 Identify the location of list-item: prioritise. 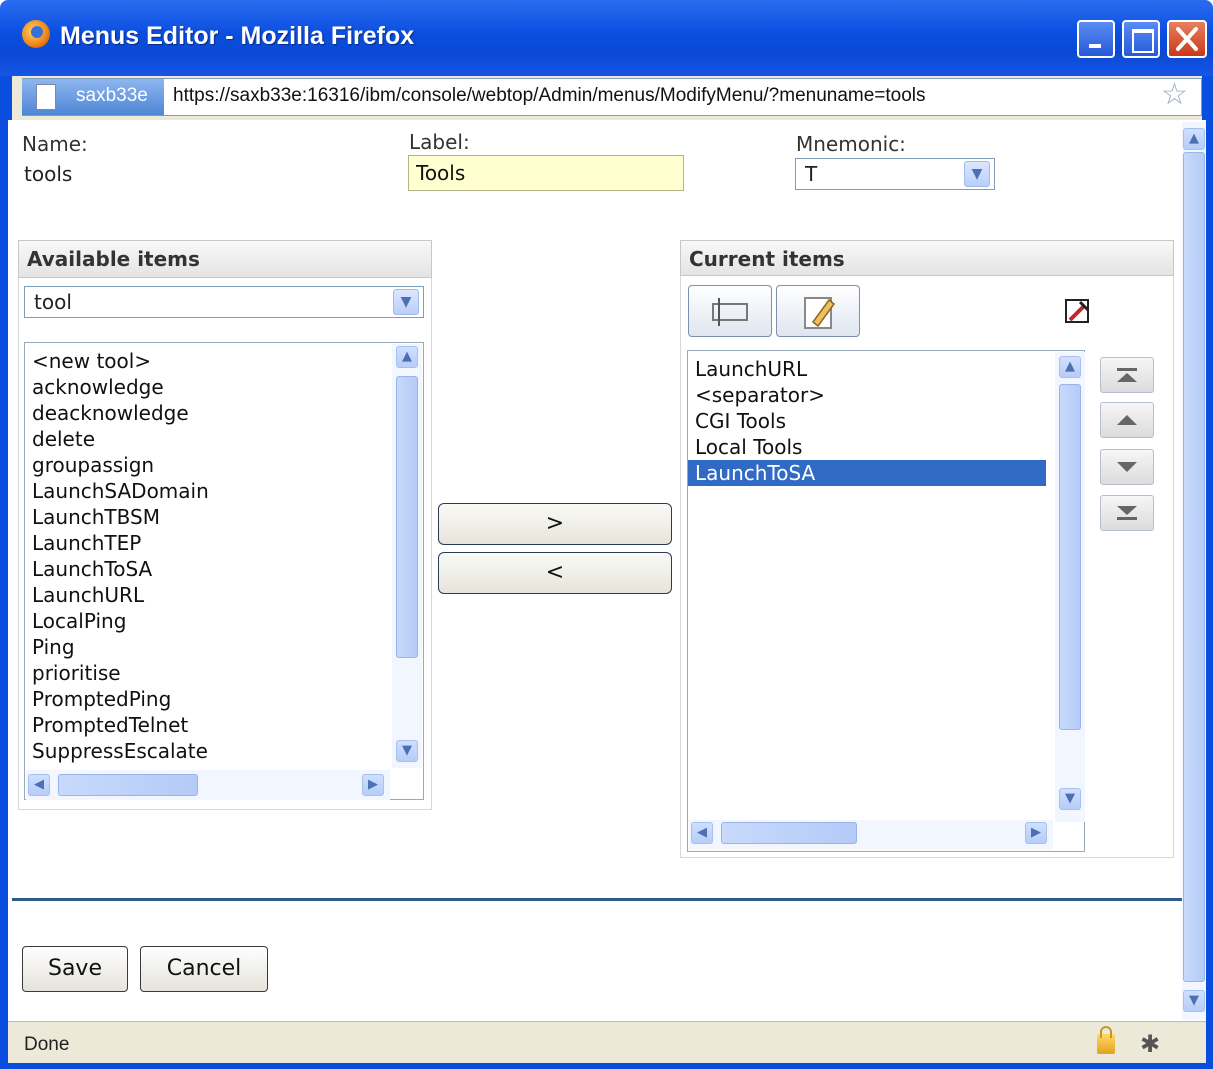
(120, 673).